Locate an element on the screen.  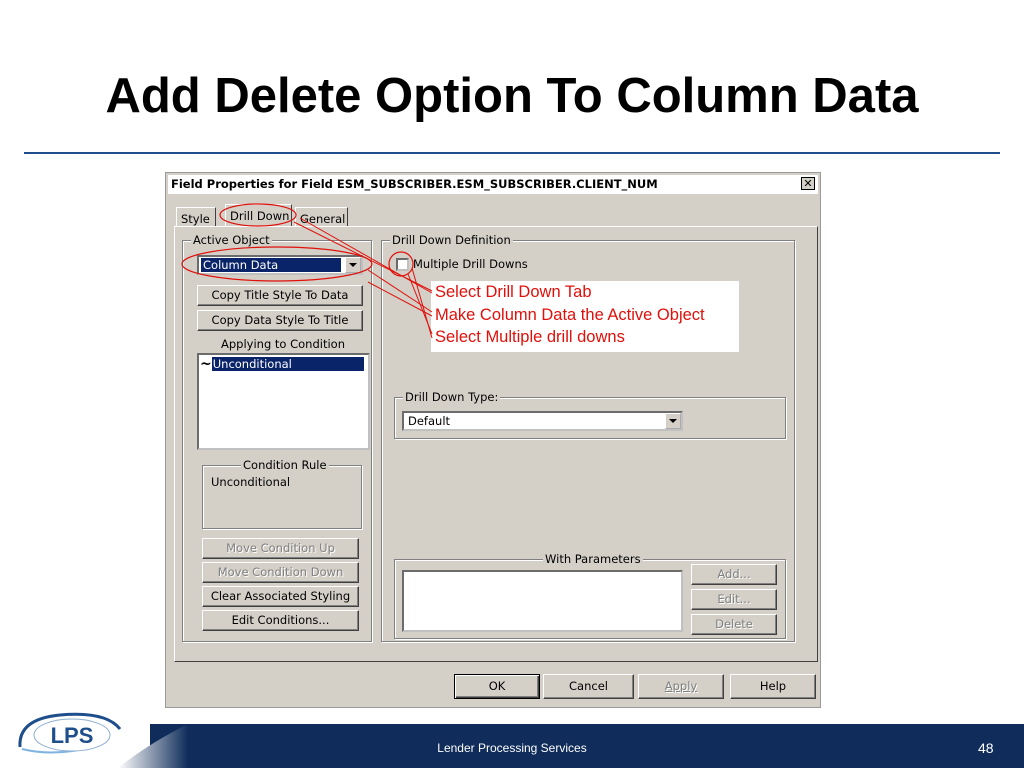
callout-line: Select Drill Down Tab is located at coordinates (513, 292).